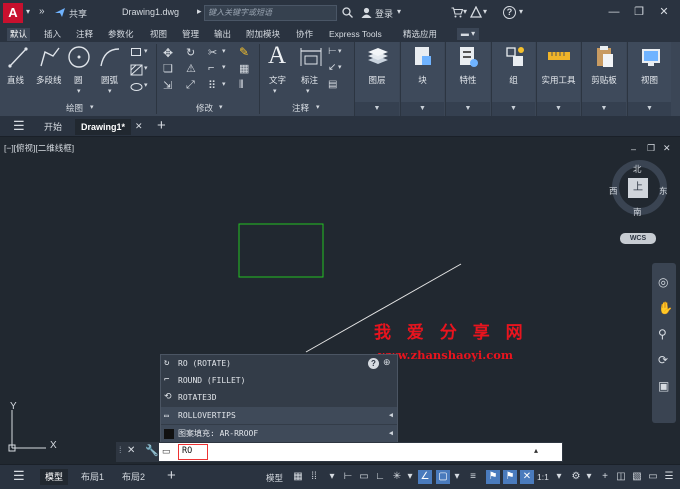  What do you see at coordinates (536, 450) in the screenshot?
I see `recent-commands-icon: ▴` at bounding box center [536, 450].